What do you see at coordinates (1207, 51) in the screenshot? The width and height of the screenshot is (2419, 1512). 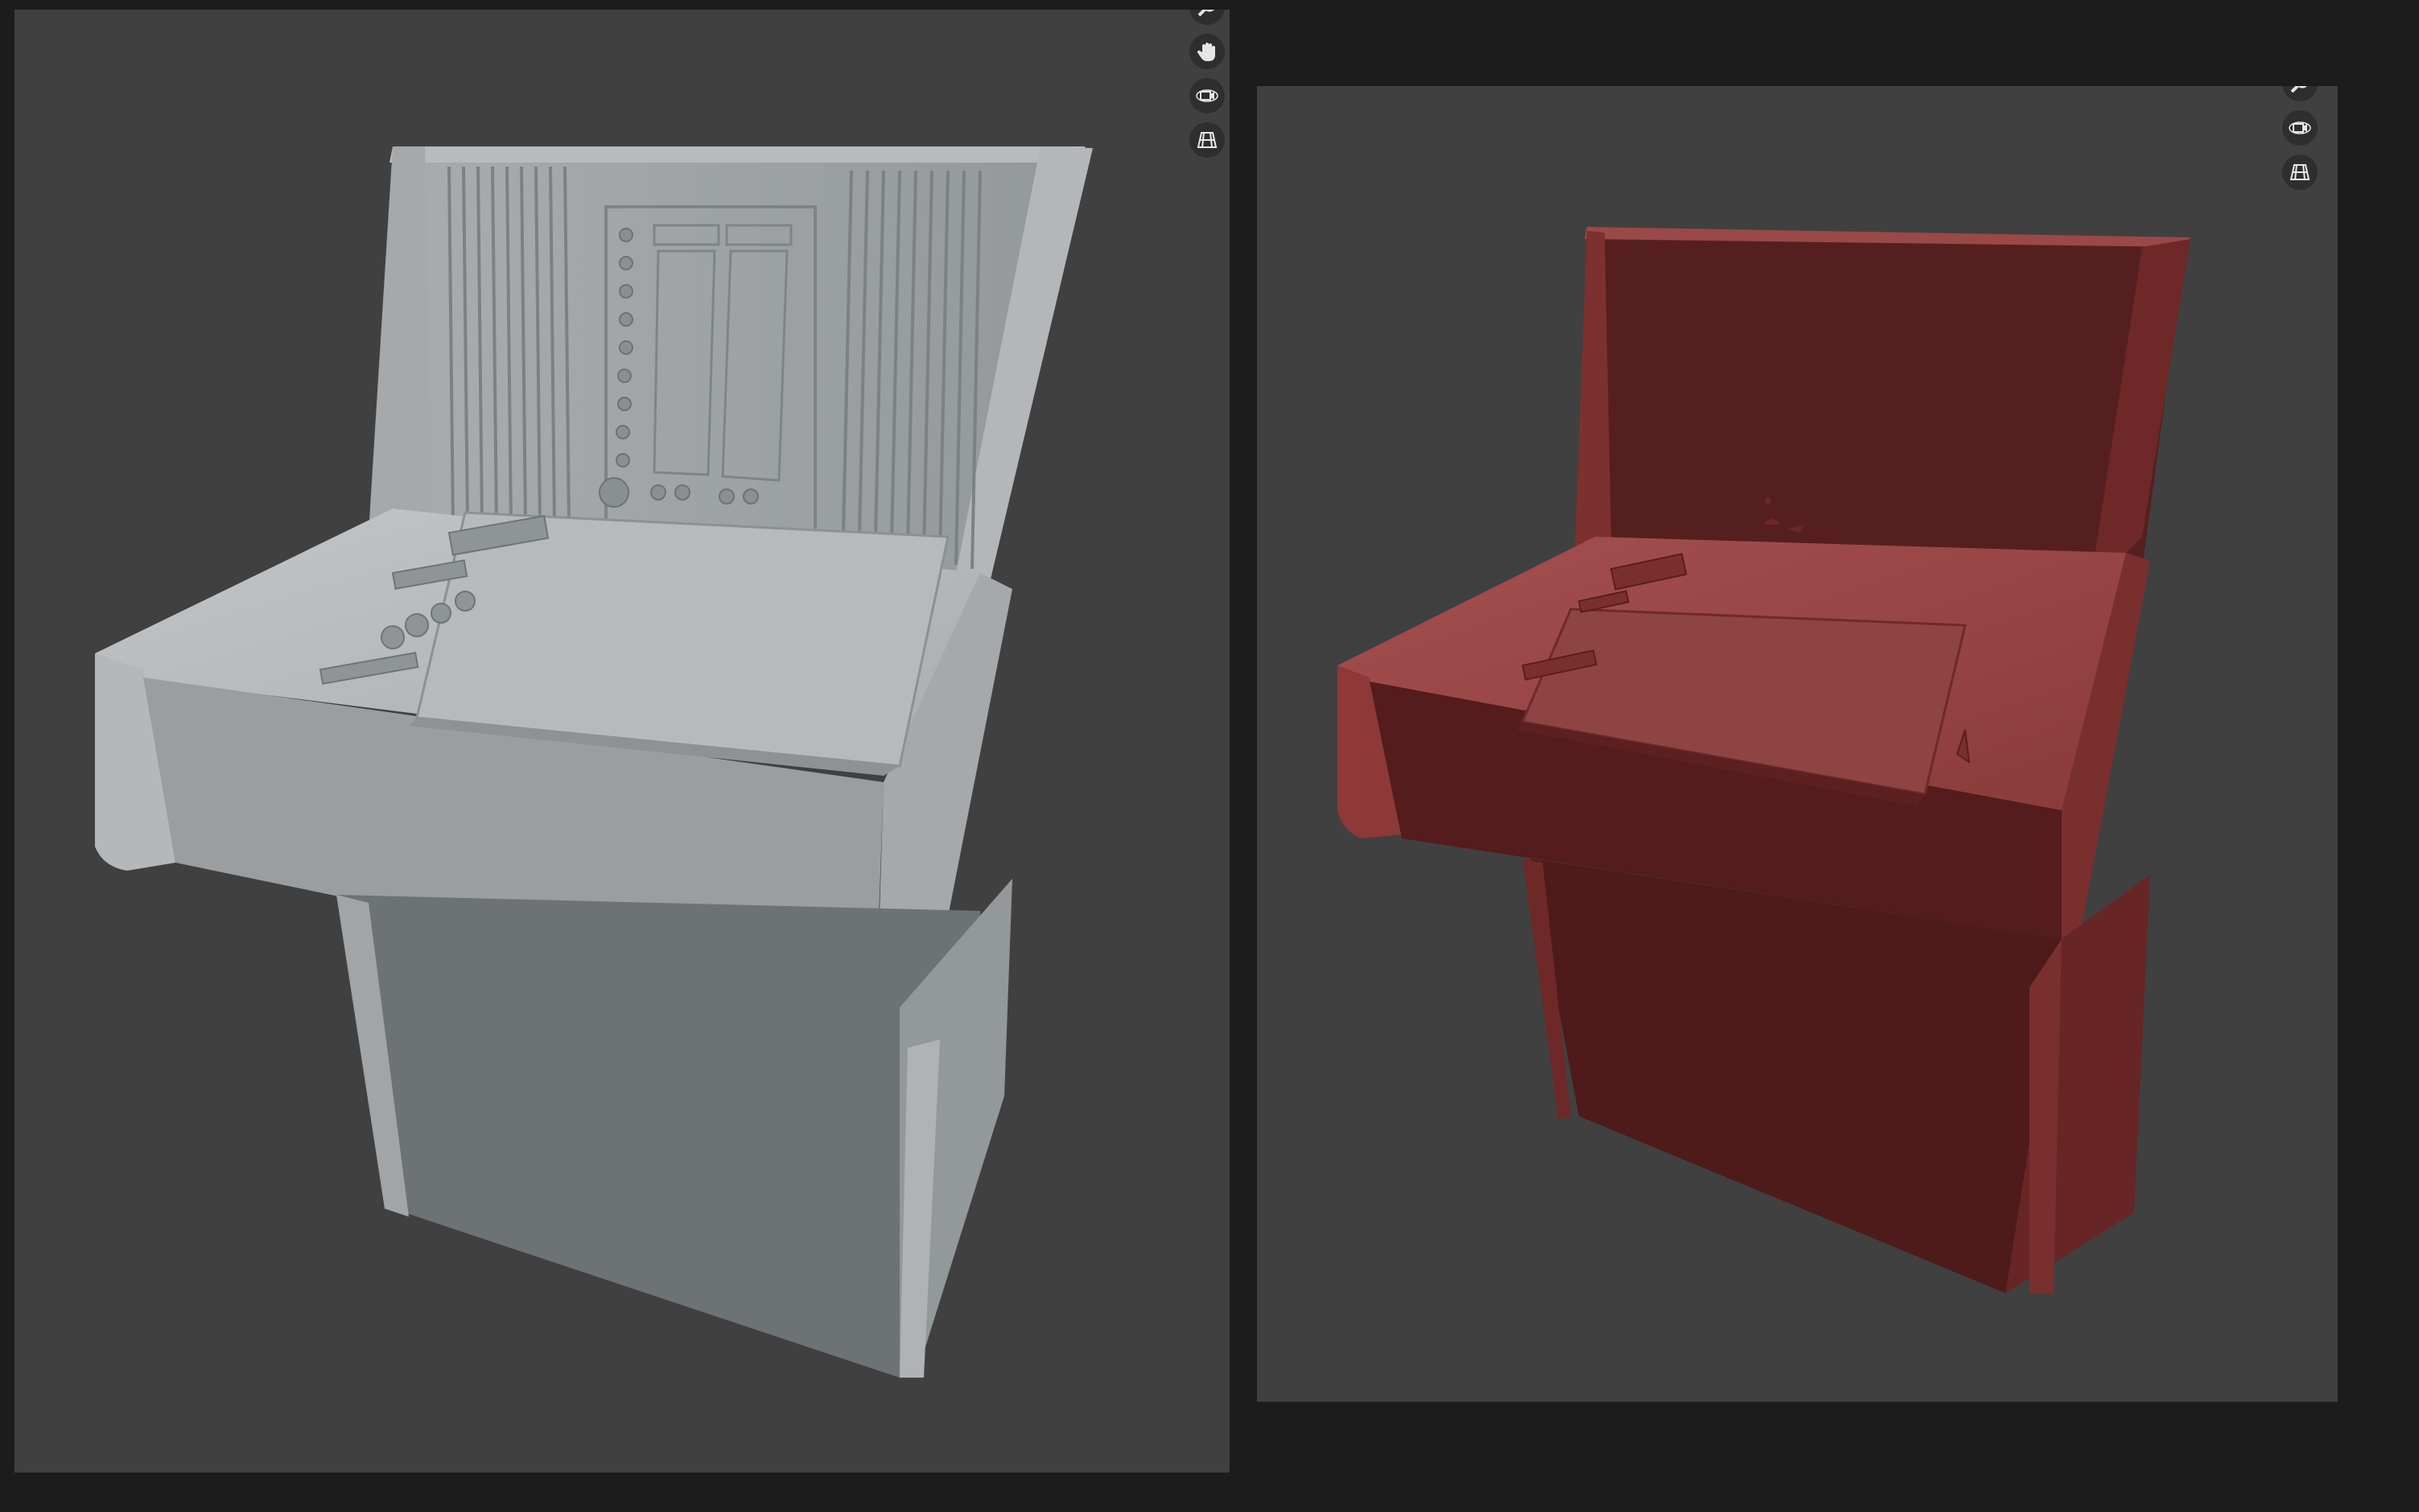 I see `hand-pan-icon` at bounding box center [1207, 51].